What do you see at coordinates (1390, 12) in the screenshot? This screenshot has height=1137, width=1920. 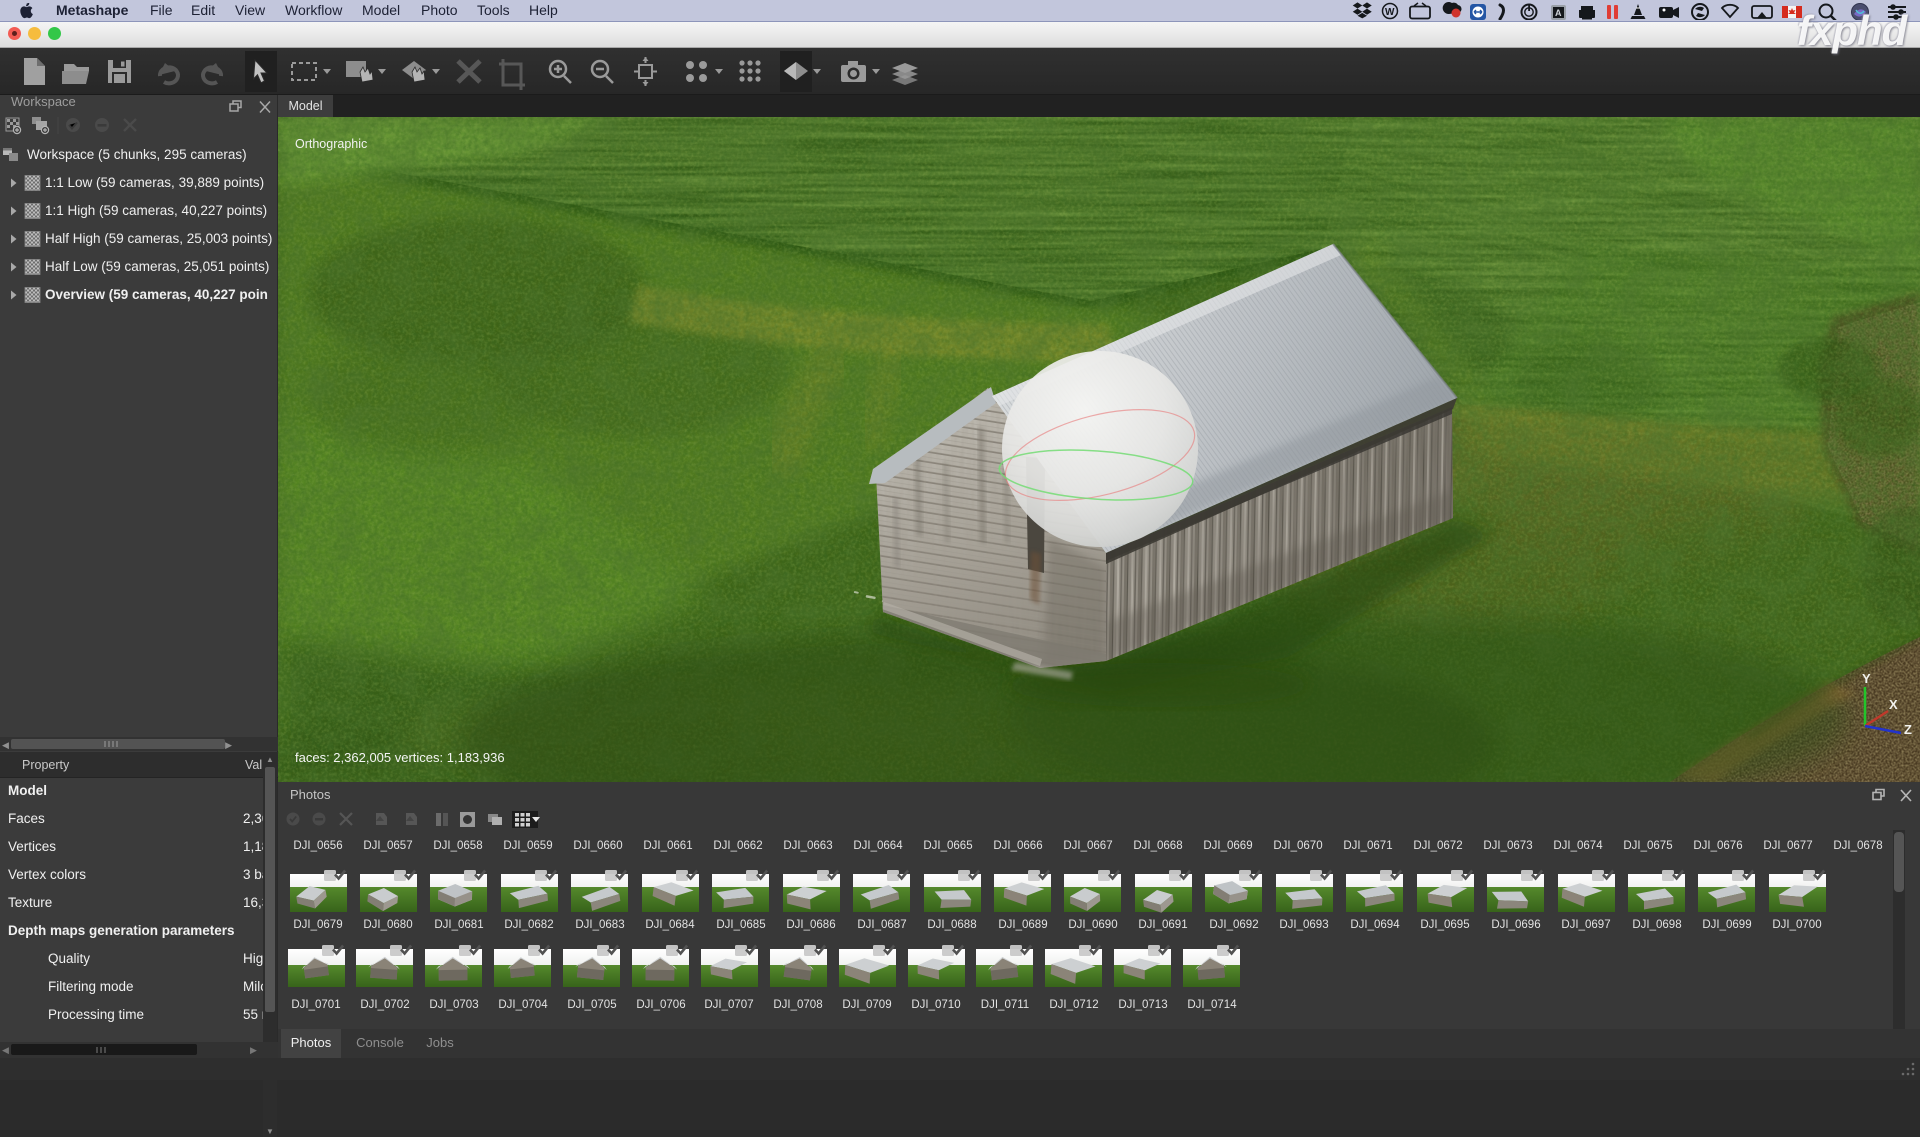 I see `svg-text: W` at bounding box center [1390, 12].